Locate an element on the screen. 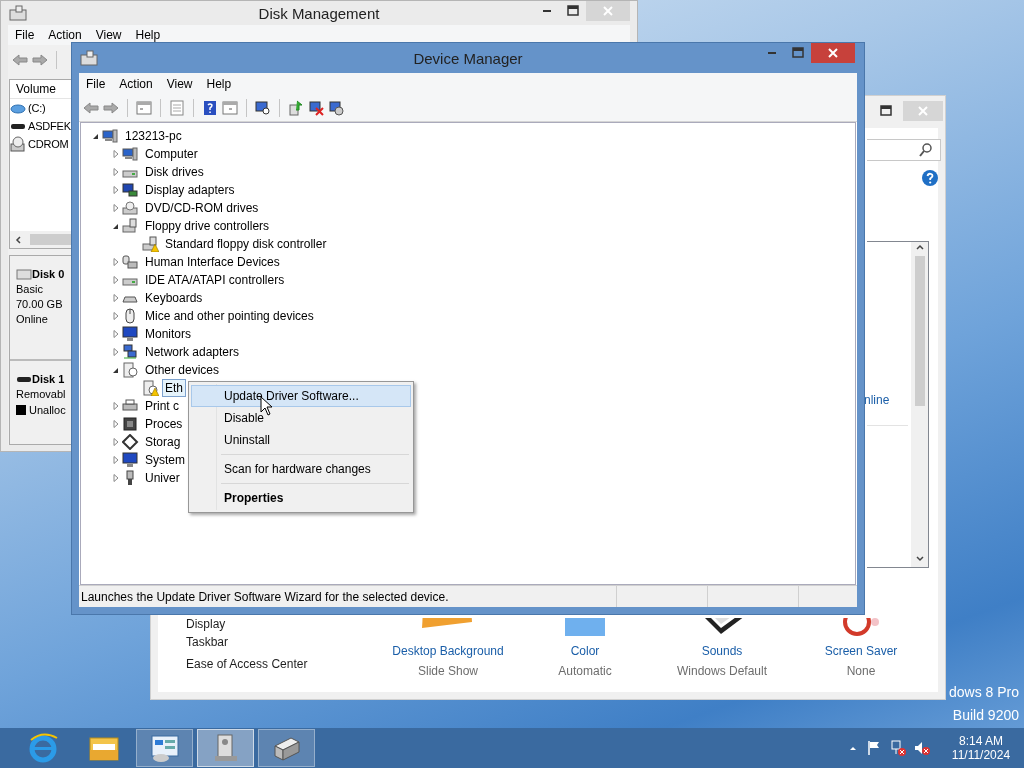 Image resolution: width=1024 pixels, height=768 pixels. disk-name: Disk 1 is located at coordinates (48, 378).